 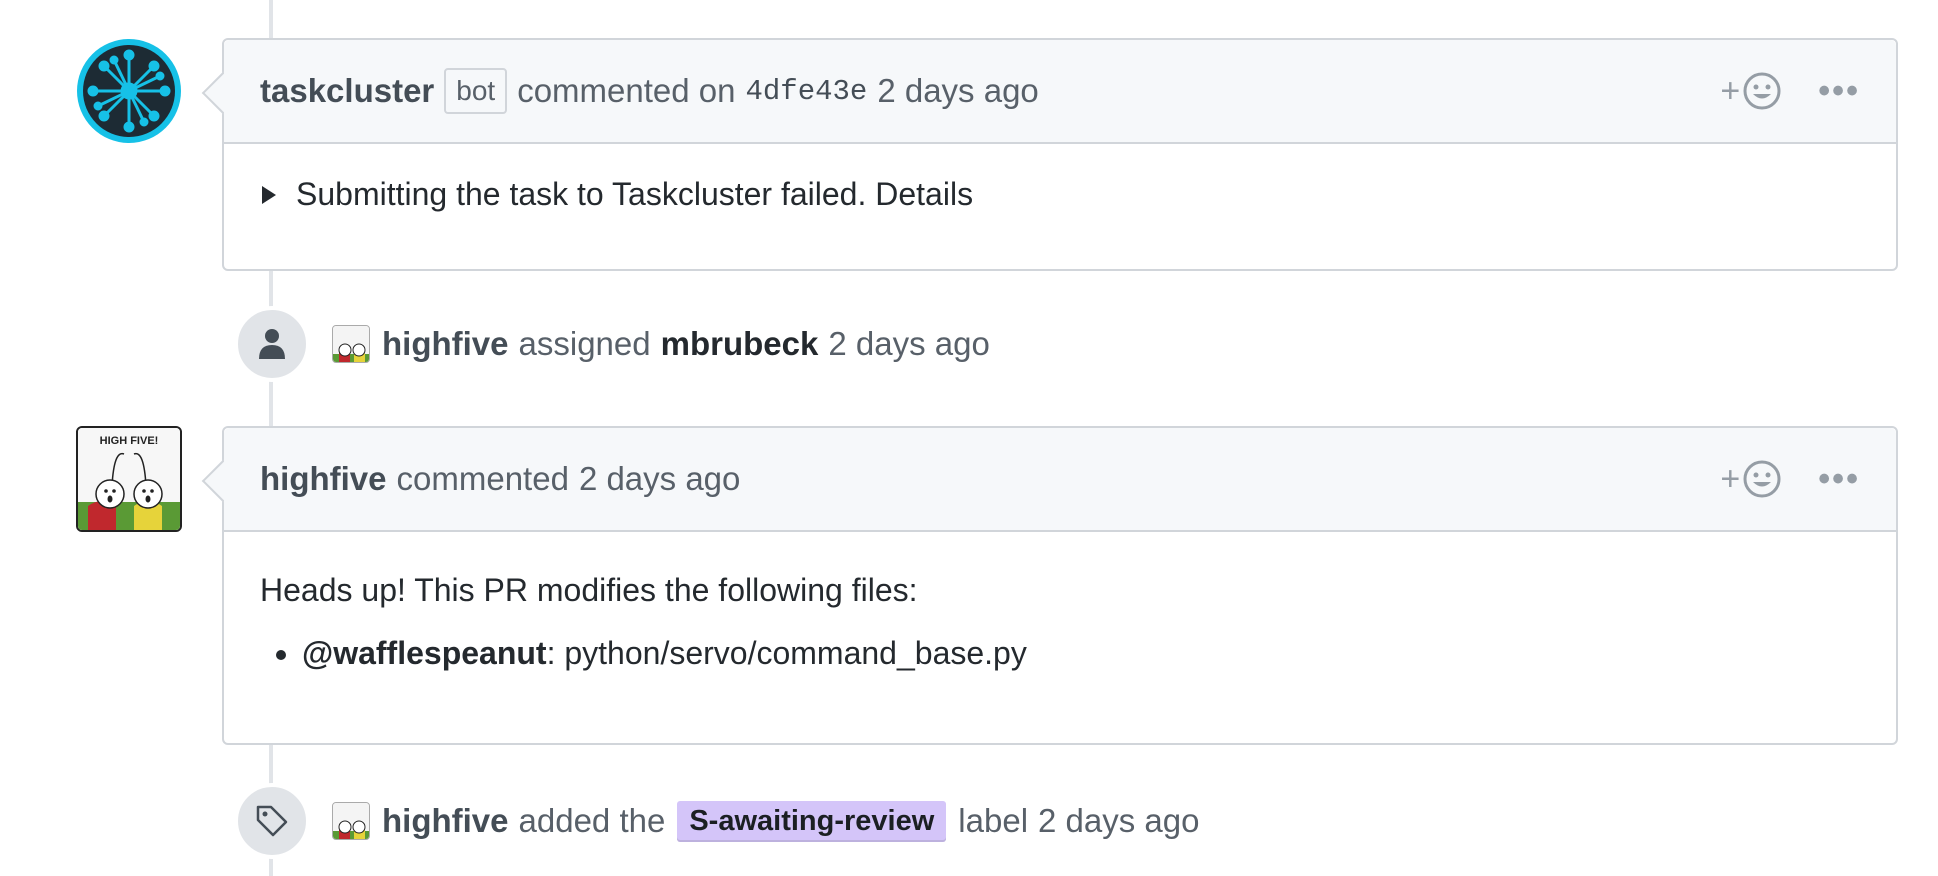 What do you see at coordinates (424, 653) in the screenshot?
I see `file-owner-mention: @wafflespeanut` at bounding box center [424, 653].